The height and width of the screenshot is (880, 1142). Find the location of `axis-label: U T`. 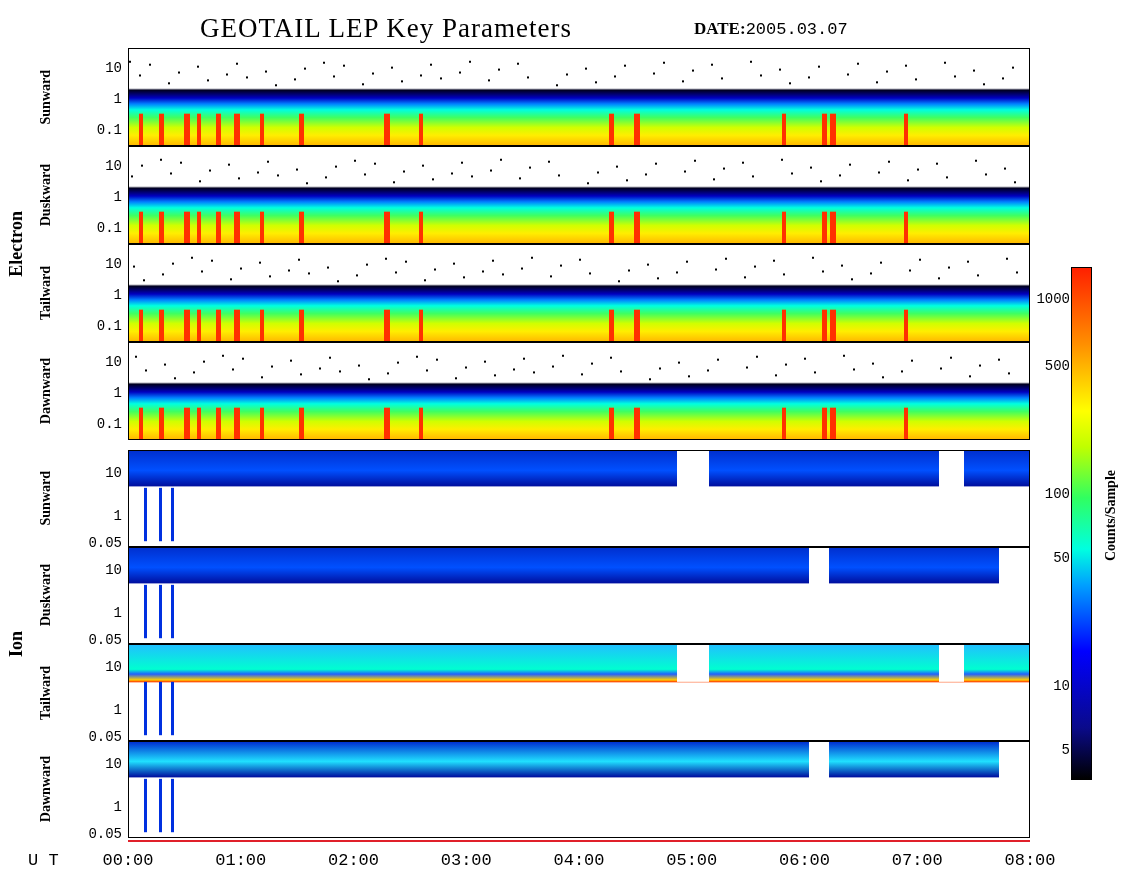

axis-label: U T is located at coordinates (43, 861).